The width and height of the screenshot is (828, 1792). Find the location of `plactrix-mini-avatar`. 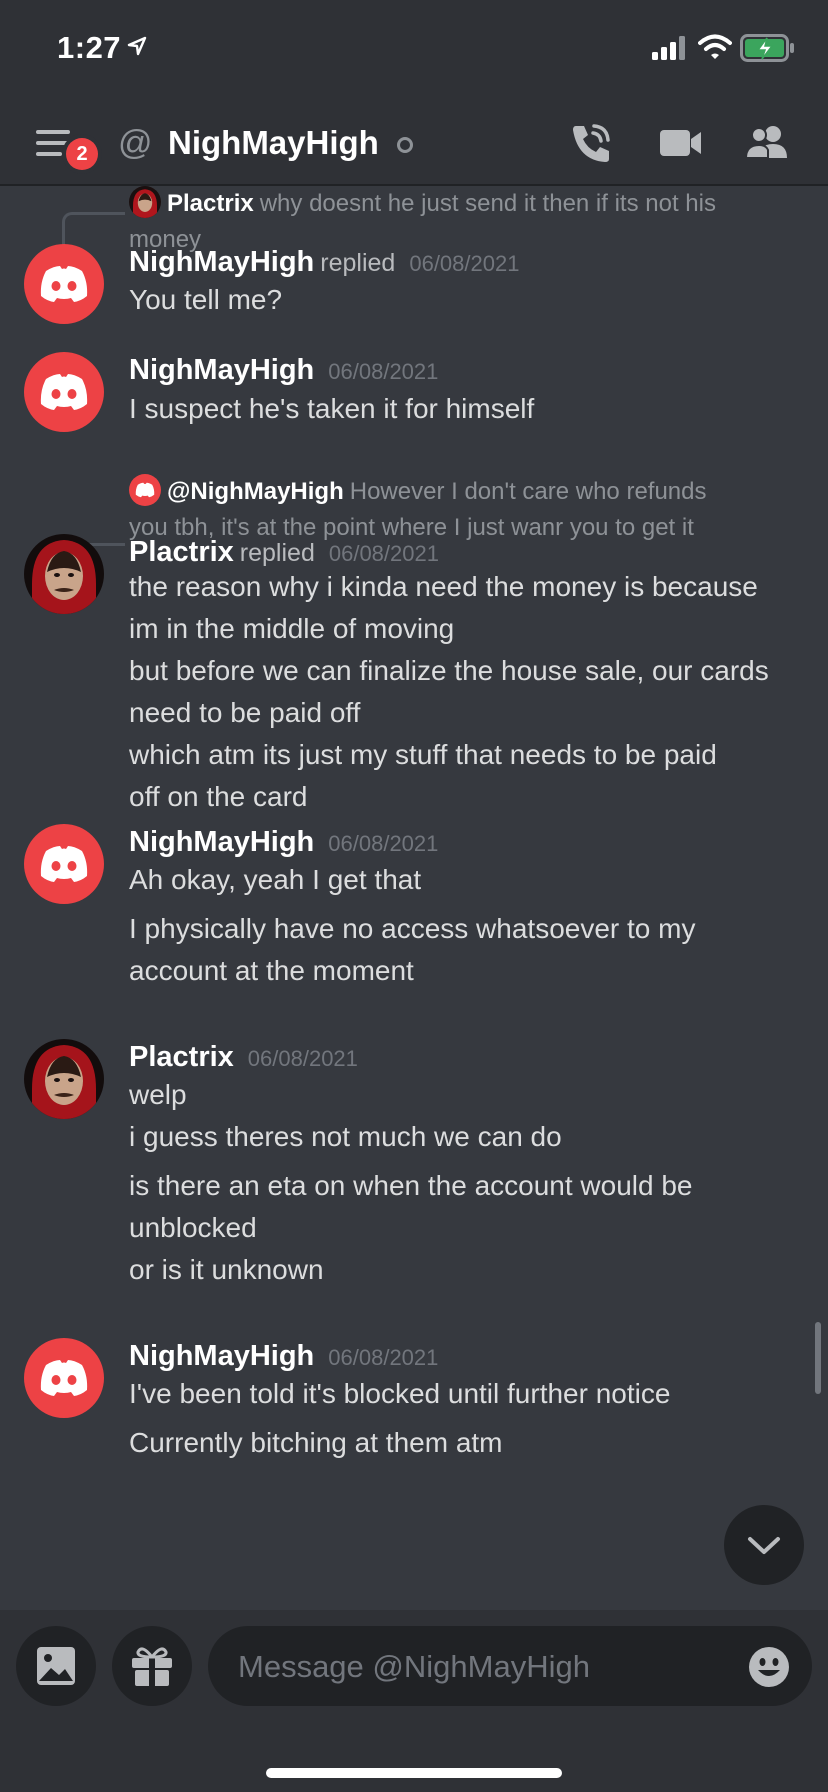

plactrix-mini-avatar is located at coordinates (145, 202).